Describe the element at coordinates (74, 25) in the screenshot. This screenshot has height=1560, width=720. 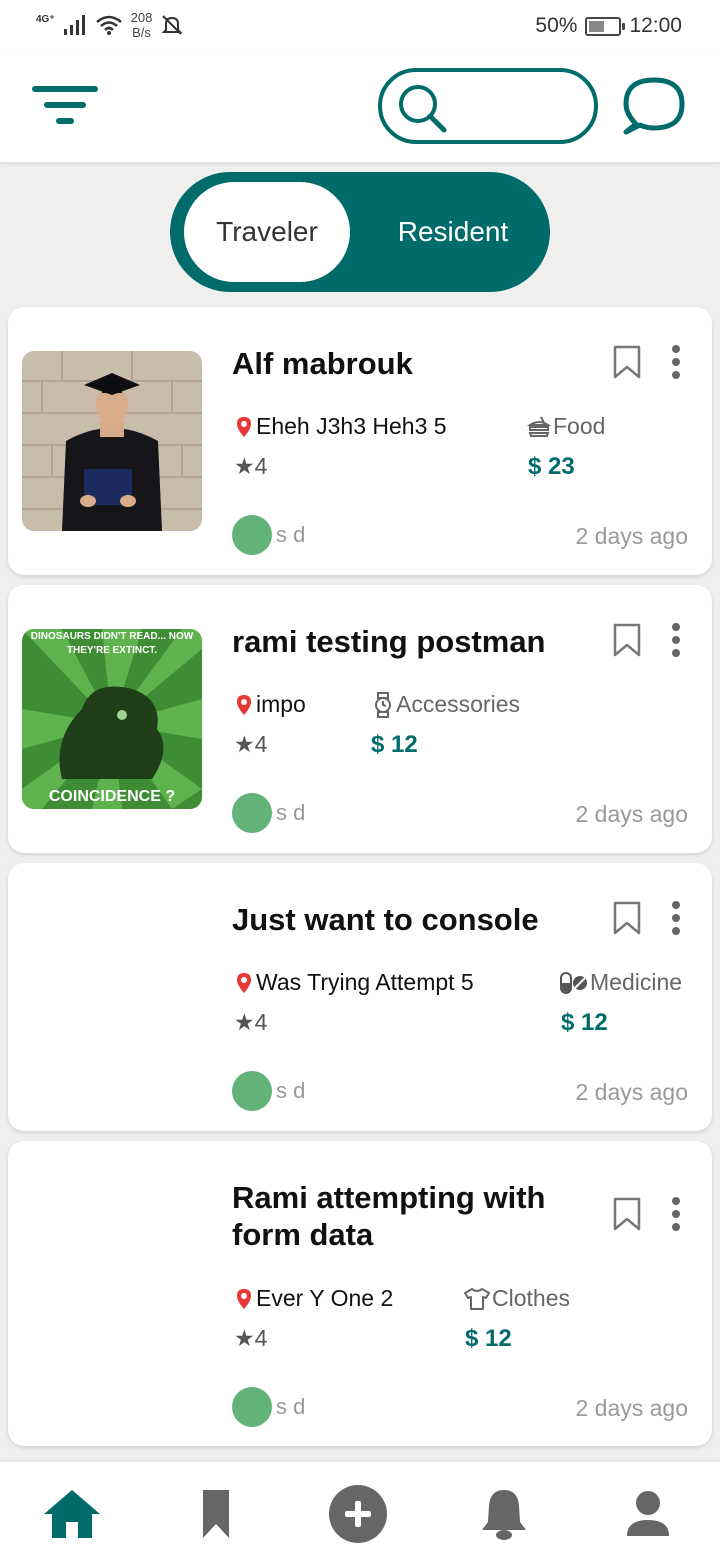
I see `signal-icon` at that location.